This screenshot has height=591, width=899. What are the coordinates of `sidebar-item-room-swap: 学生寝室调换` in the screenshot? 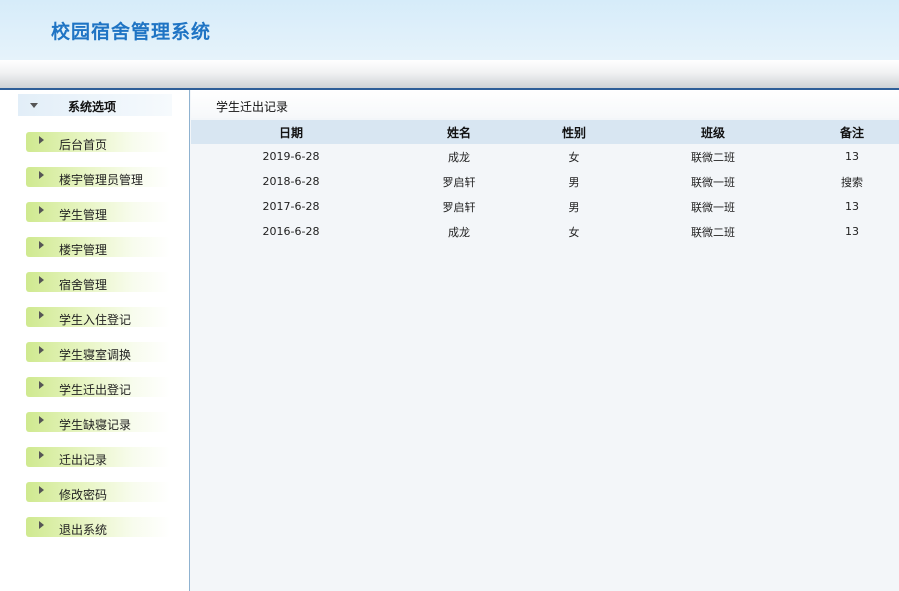 It's located at (98, 352).